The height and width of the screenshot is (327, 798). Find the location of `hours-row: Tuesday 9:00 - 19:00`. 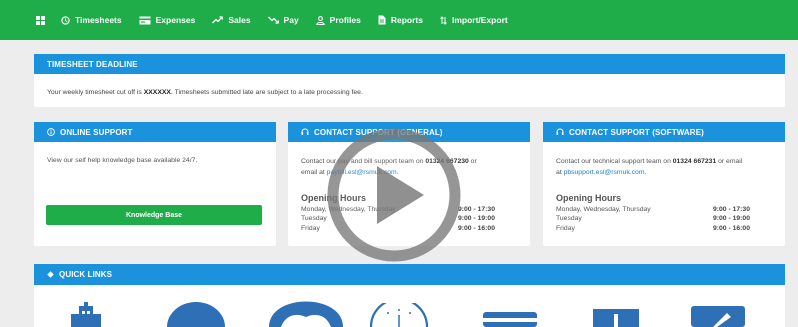

hours-row: Tuesday 9:00 - 19:00 is located at coordinates (653, 218).